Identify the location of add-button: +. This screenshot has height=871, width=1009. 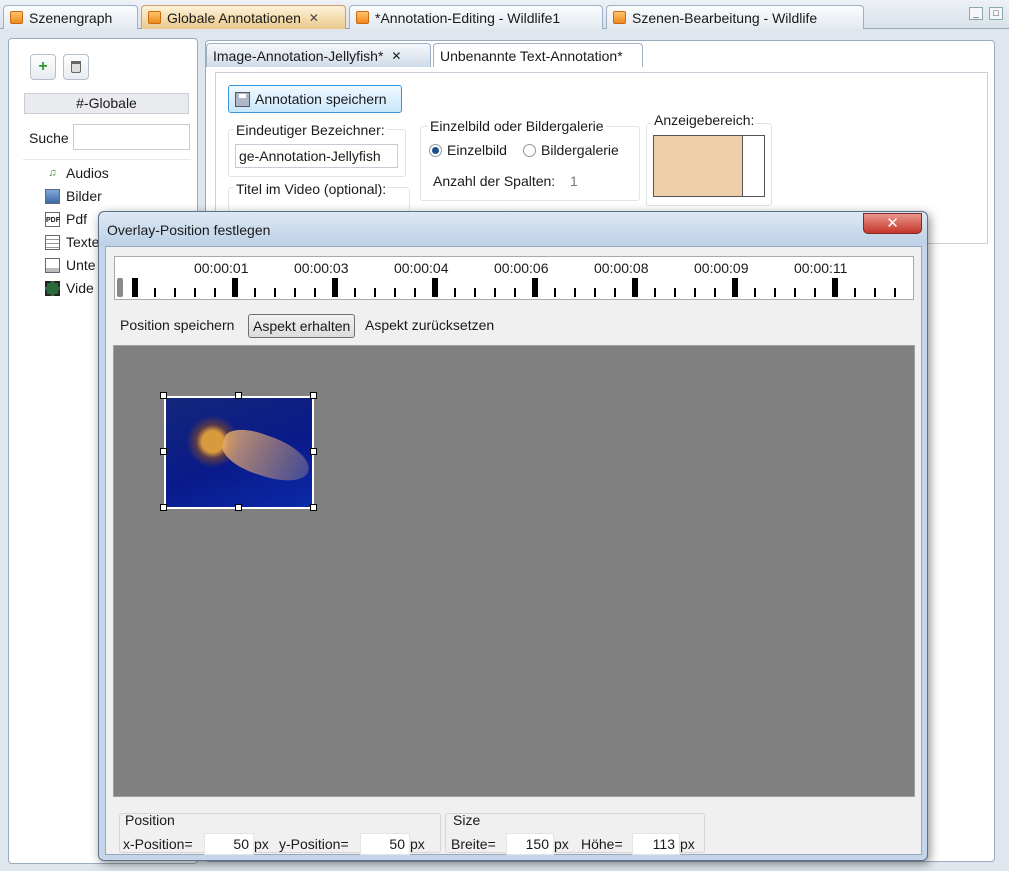
(43, 67).